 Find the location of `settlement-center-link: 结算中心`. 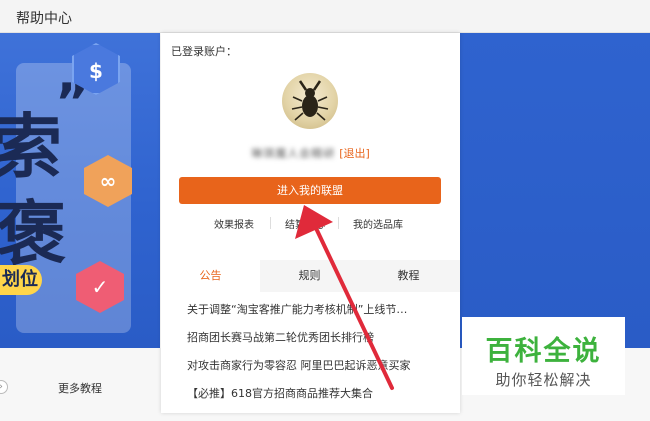

settlement-center-link: 结算中心 is located at coordinates (305, 223).